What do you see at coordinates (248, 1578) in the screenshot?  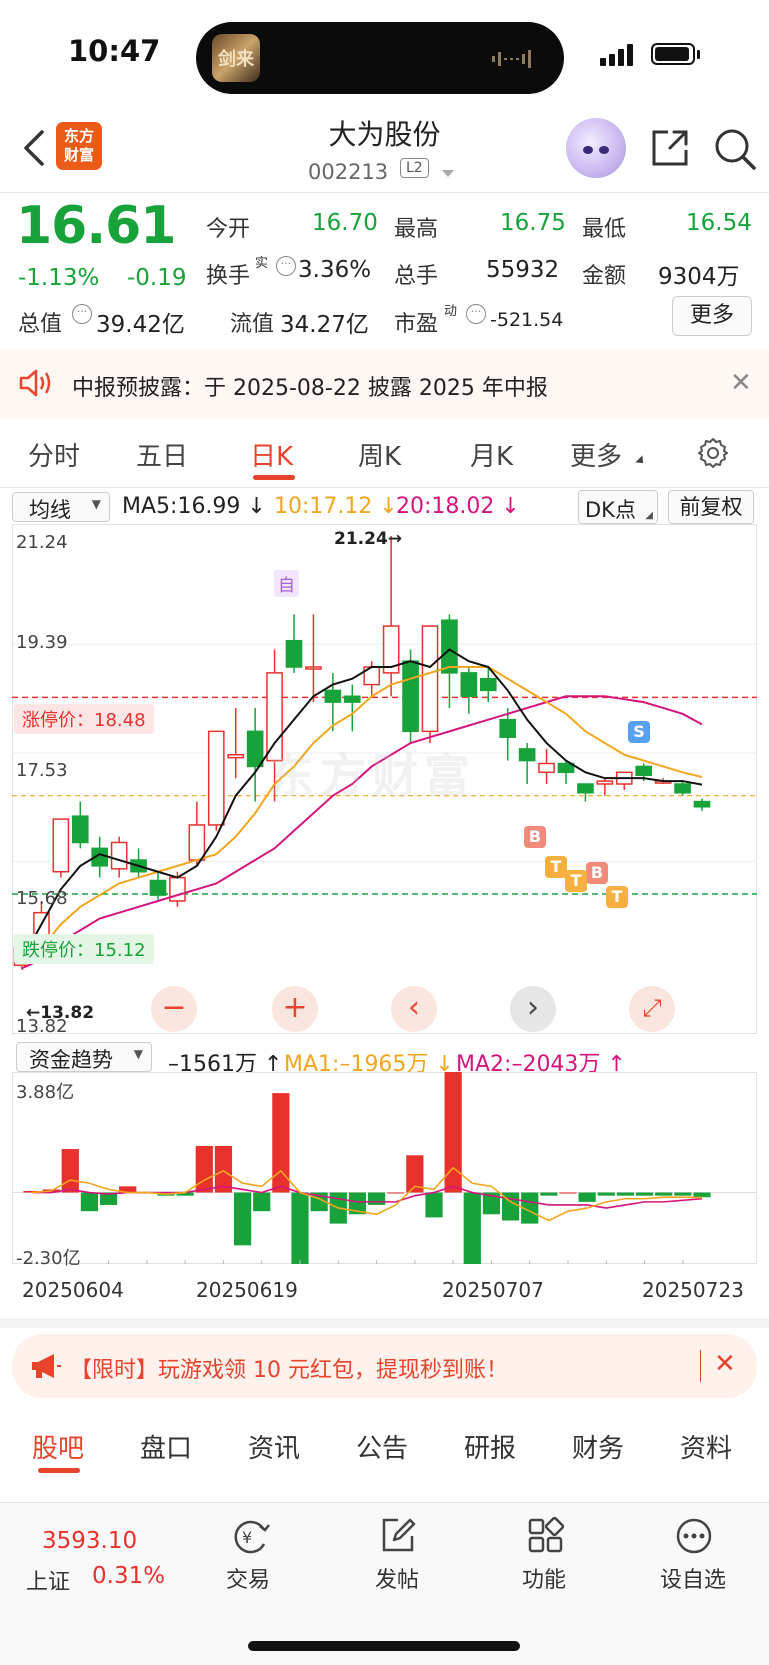 I see `nav-trade: 交易` at bounding box center [248, 1578].